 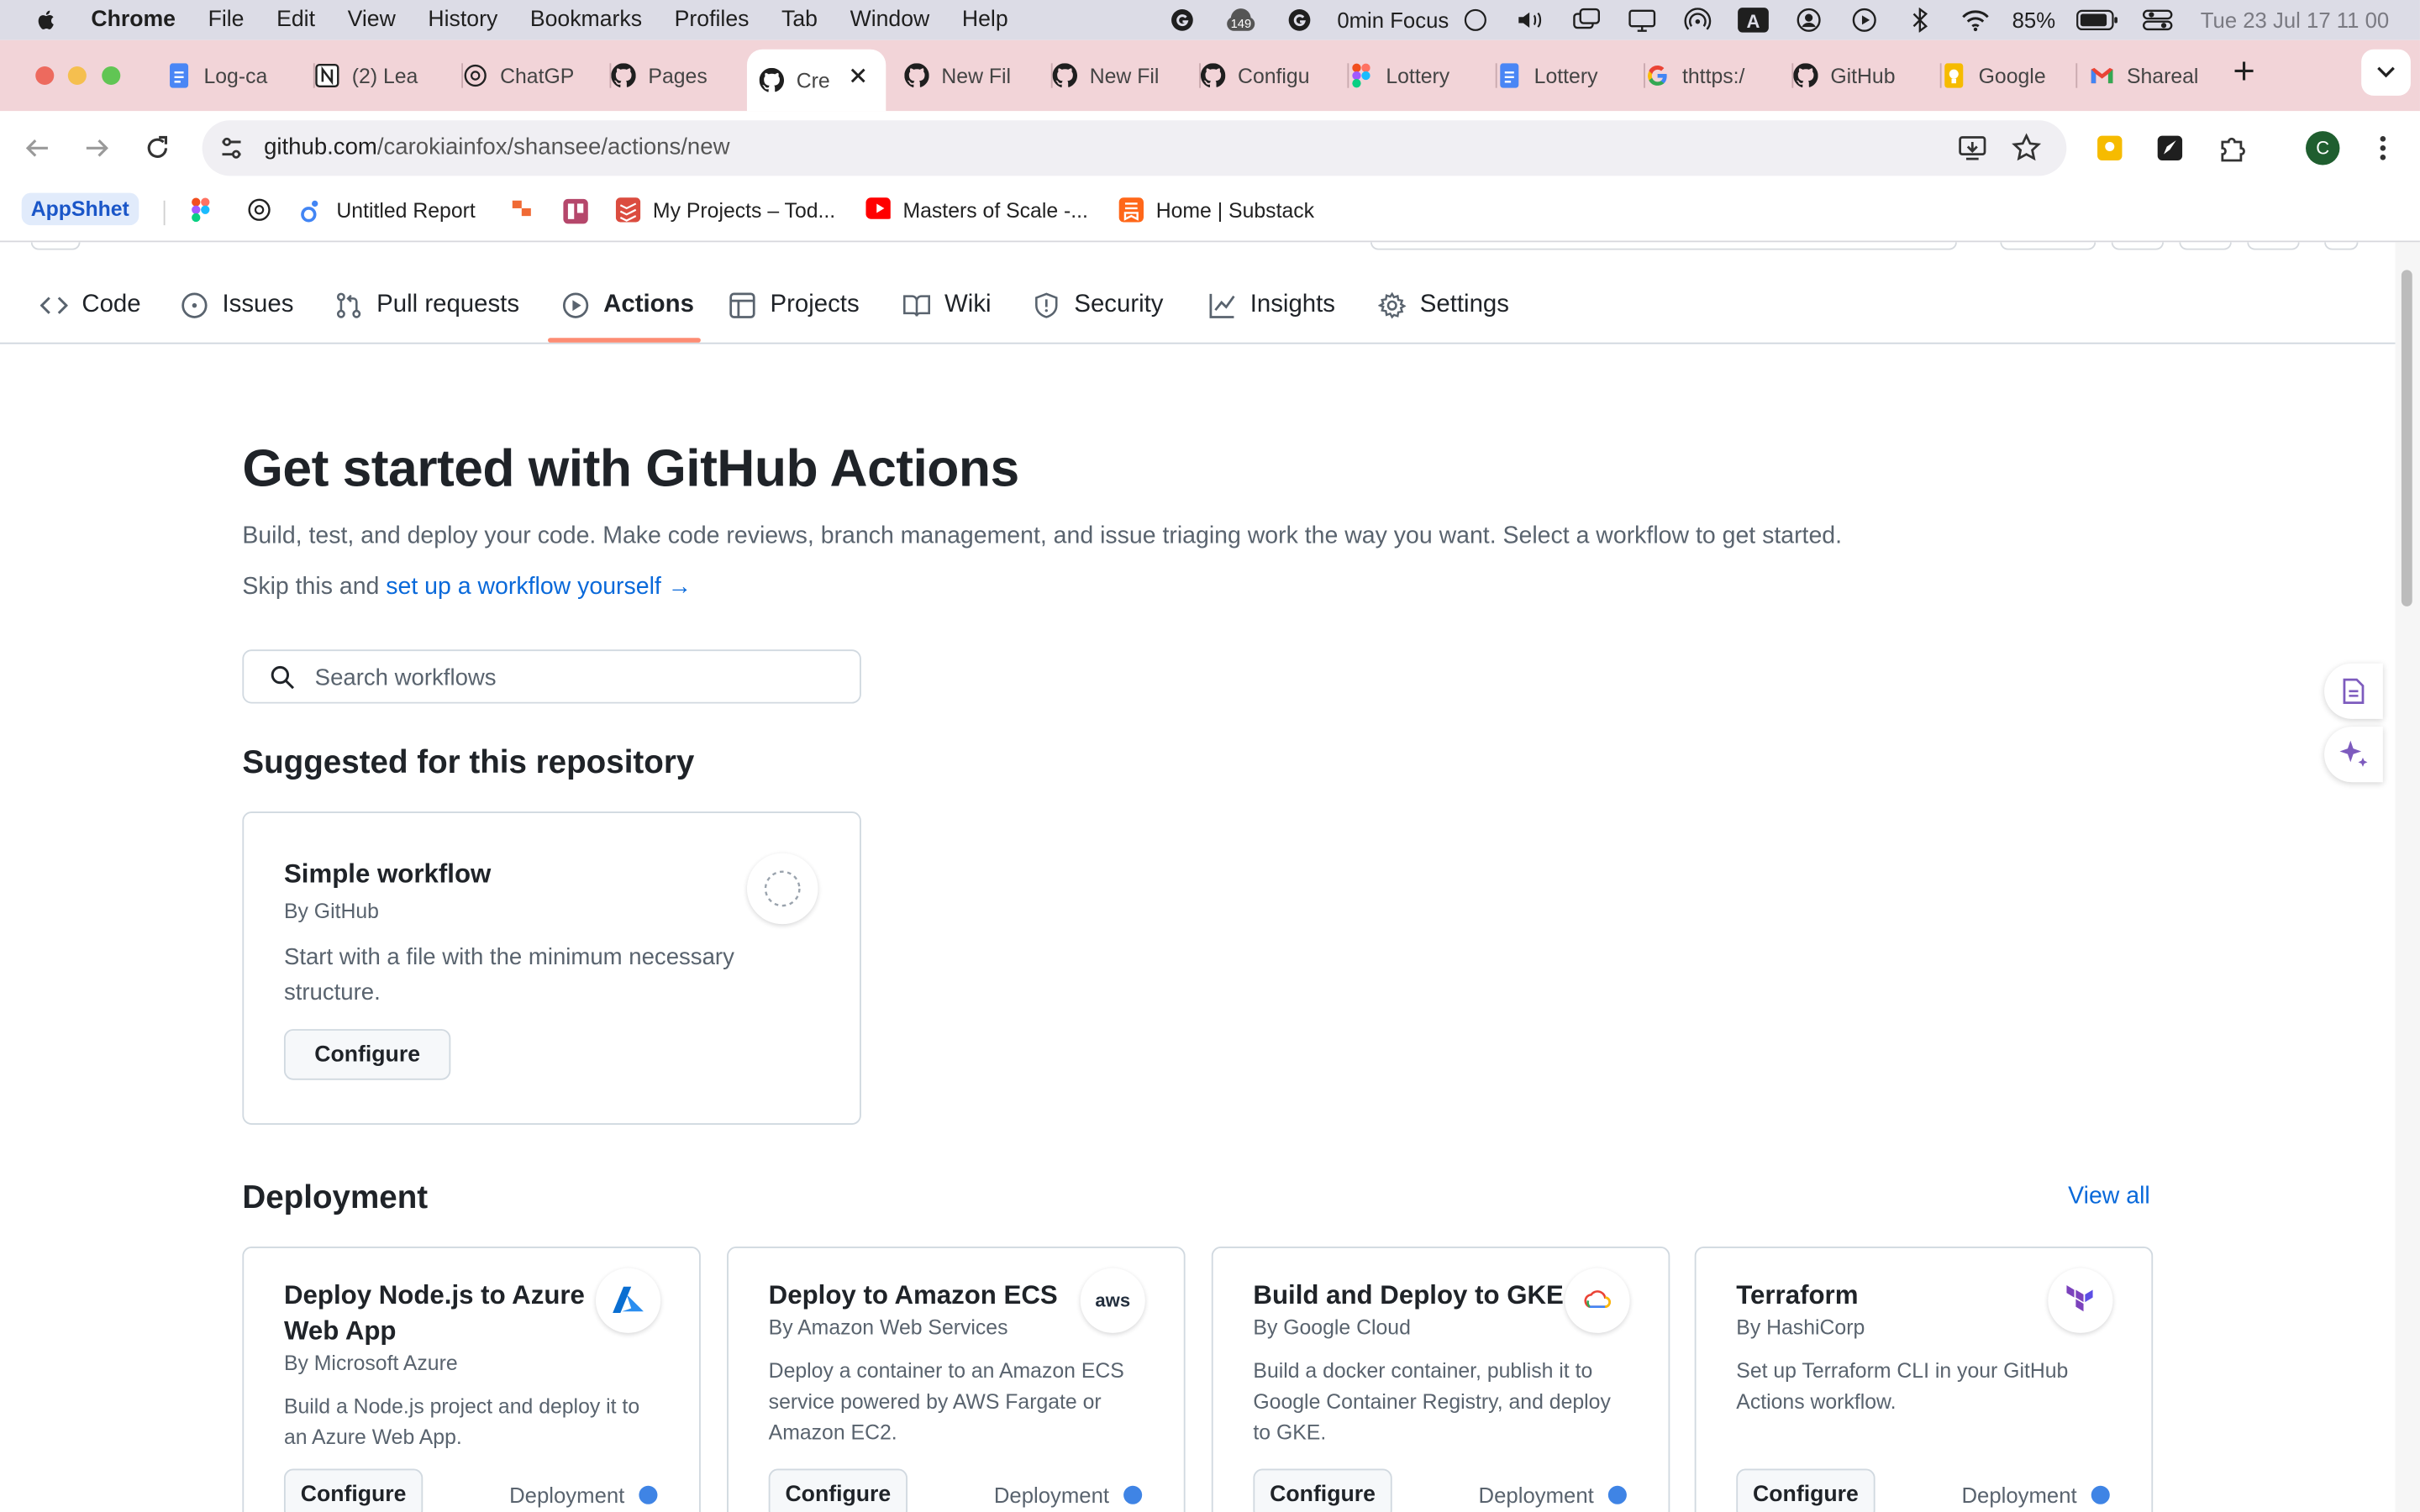 What do you see at coordinates (1126, 76) in the screenshot?
I see `tab-new-file-2: New Fil` at bounding box center [1126, 76].